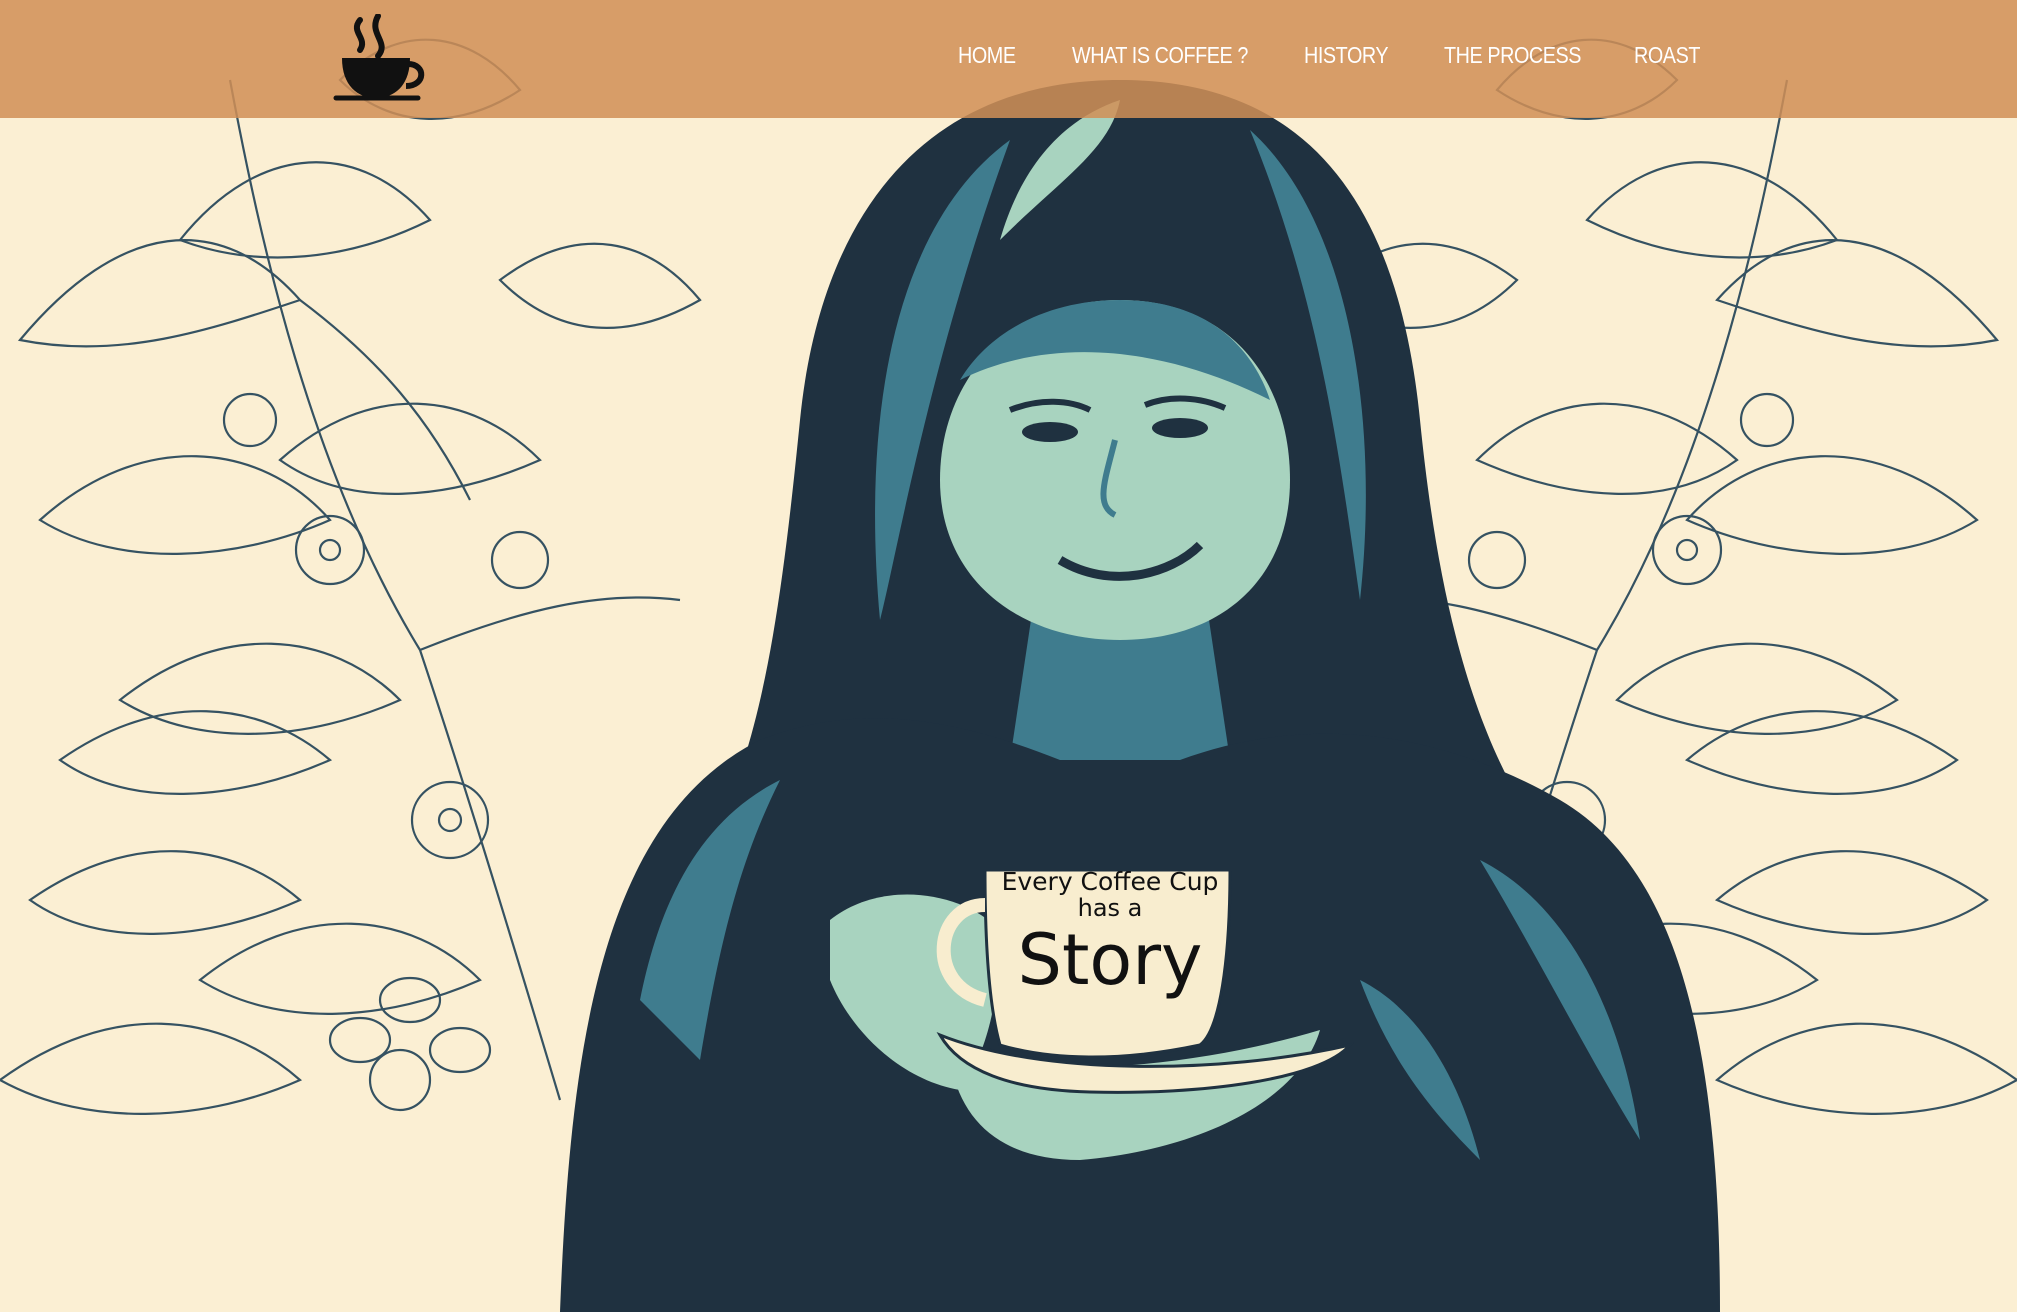 The image size is (2017, 1312). I want to click on cup-slogan-story: Story, so click(1110, 960).